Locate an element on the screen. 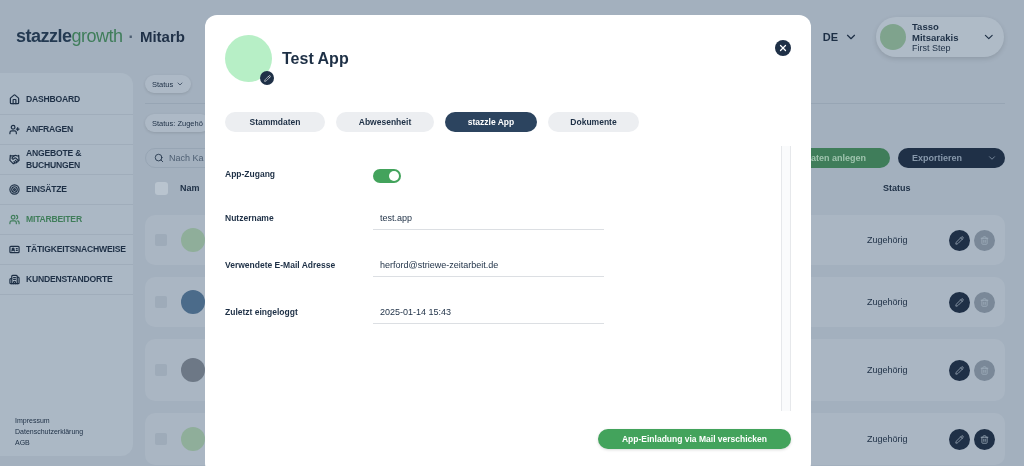  field-label: Zuletzt eingeloggt is located at coordinates (262, 312).